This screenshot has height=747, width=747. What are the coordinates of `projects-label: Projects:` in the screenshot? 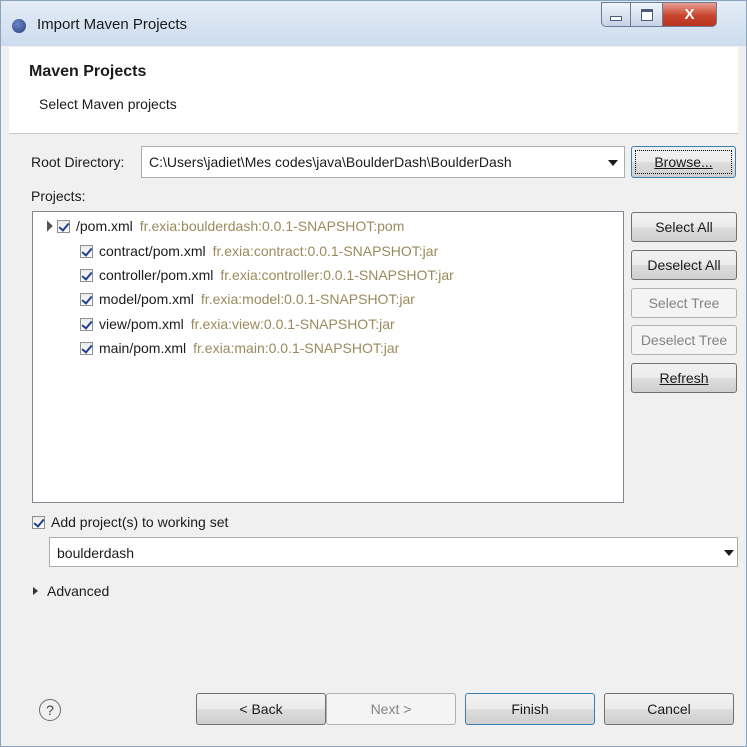 It's located at (58, 196).